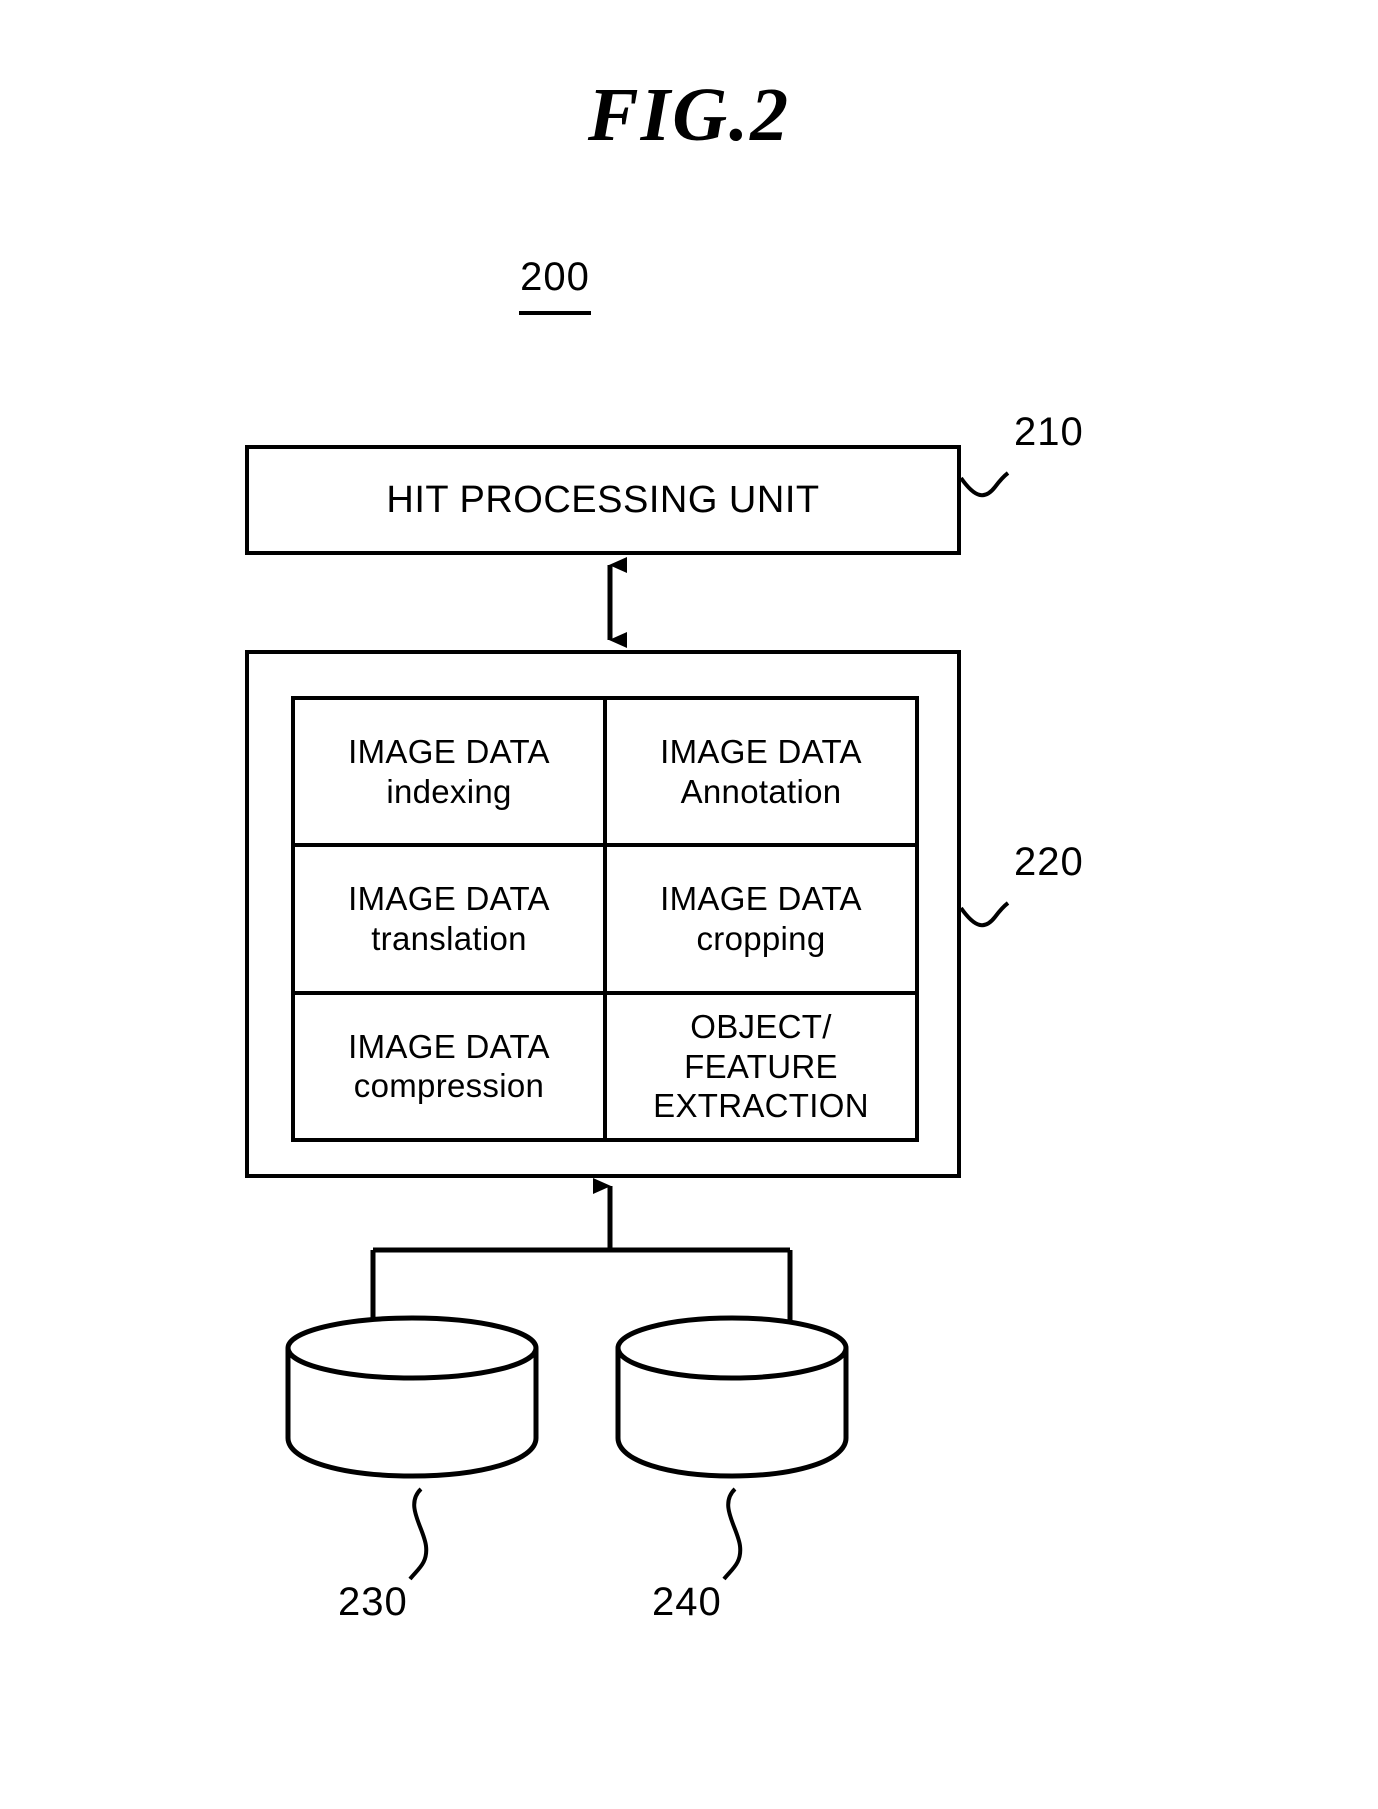 This screenshot has height=1809, width=1378. I want to click on cell-line-2: translation, so click(449, 938).